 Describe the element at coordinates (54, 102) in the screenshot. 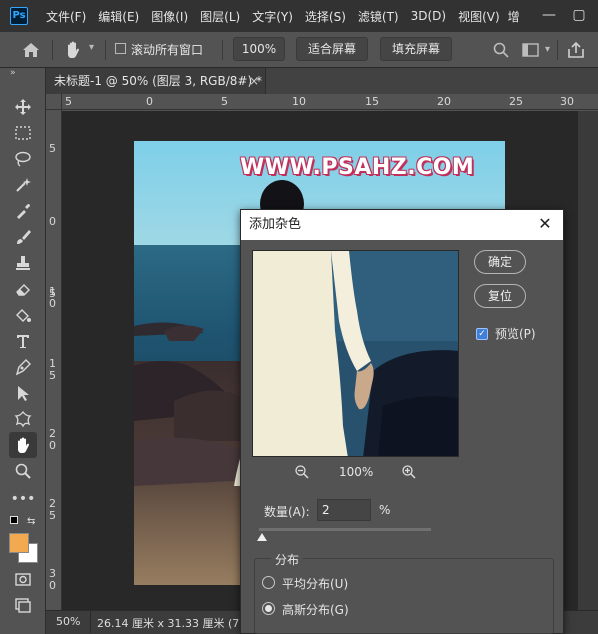

I see `ruler-corner` at that location.